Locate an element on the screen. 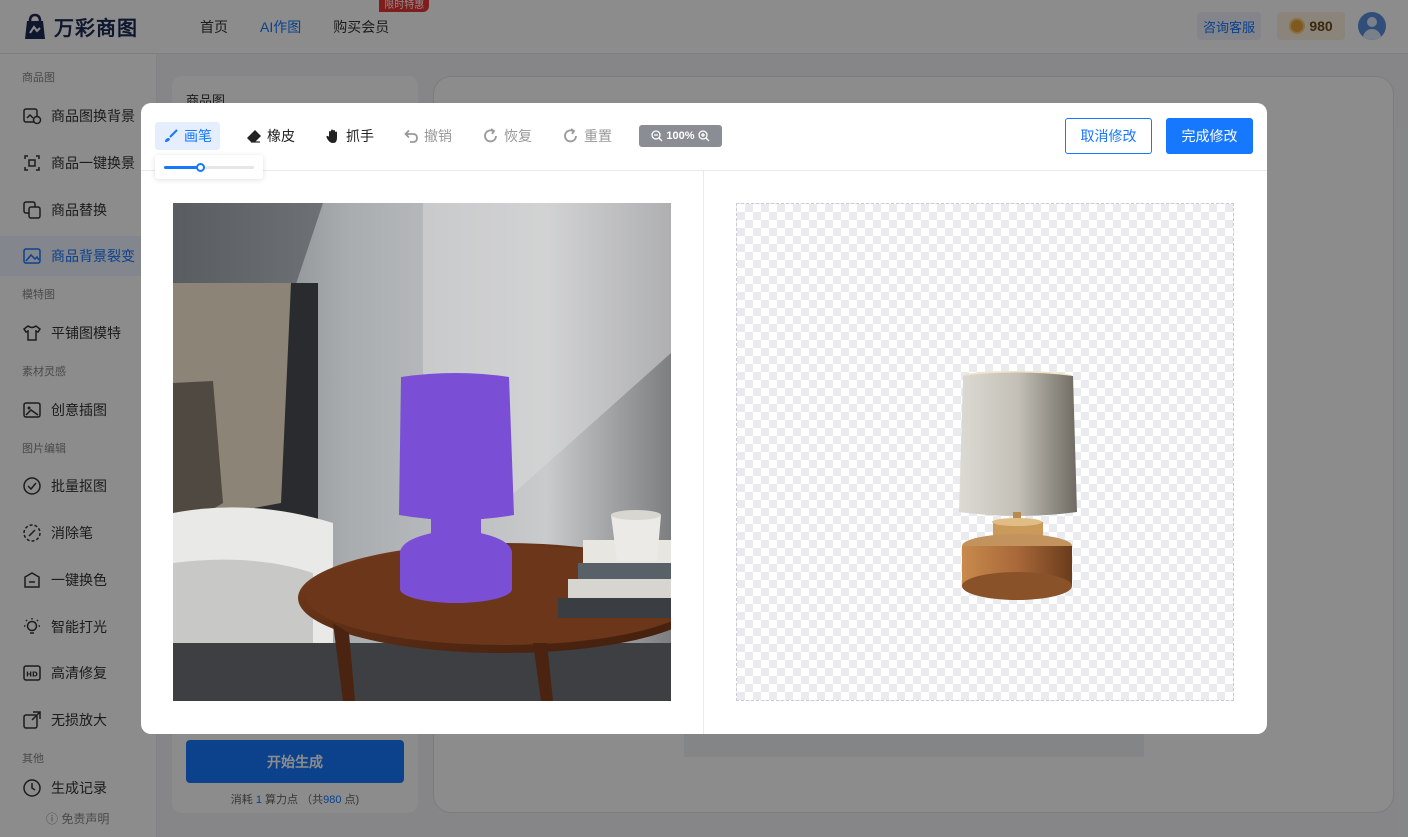 The image size is (1408, 837). slider-handle is located at coordinates (200, 167).